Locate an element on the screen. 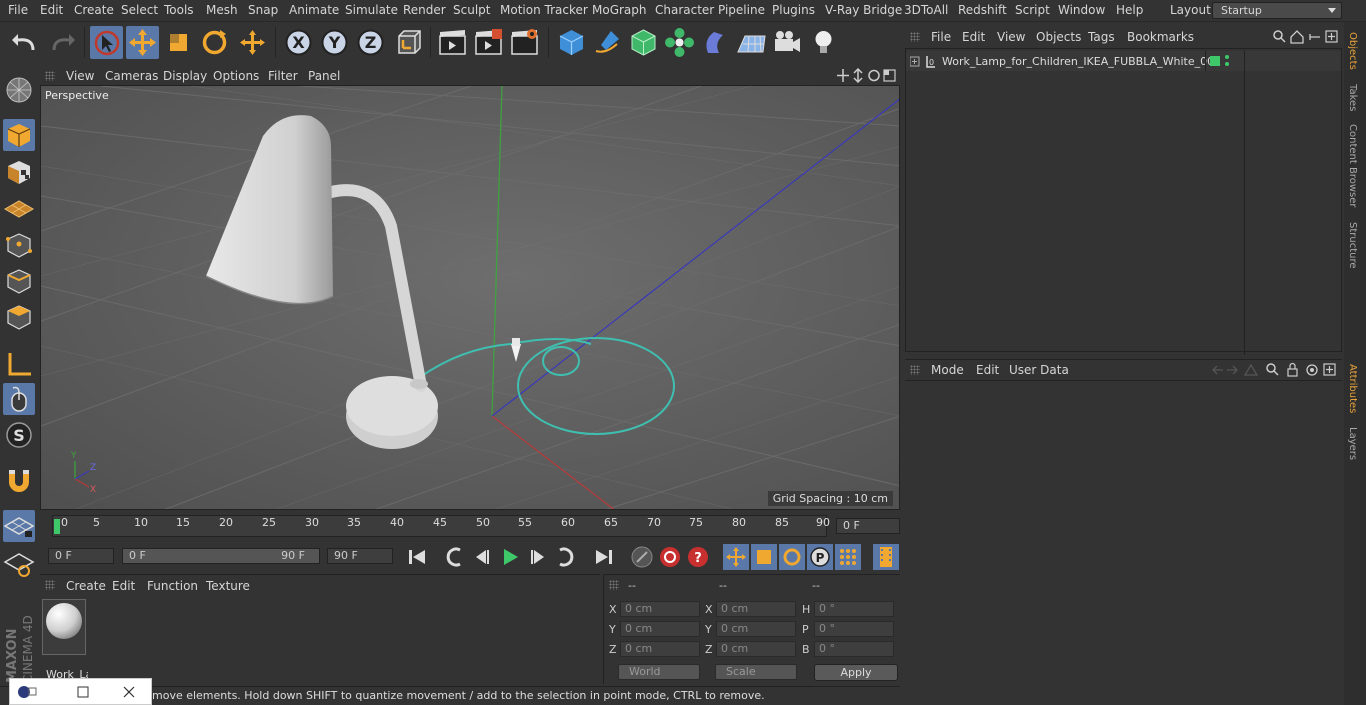 The image size is (1366, 705). menu-render: Render is located at coordinates (424, 10).